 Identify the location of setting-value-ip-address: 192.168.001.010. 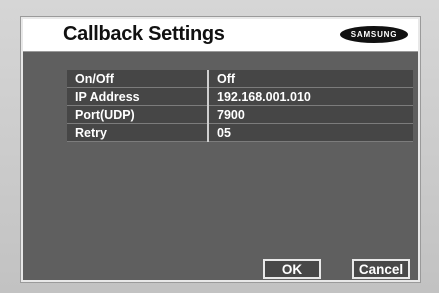
(310, 96).